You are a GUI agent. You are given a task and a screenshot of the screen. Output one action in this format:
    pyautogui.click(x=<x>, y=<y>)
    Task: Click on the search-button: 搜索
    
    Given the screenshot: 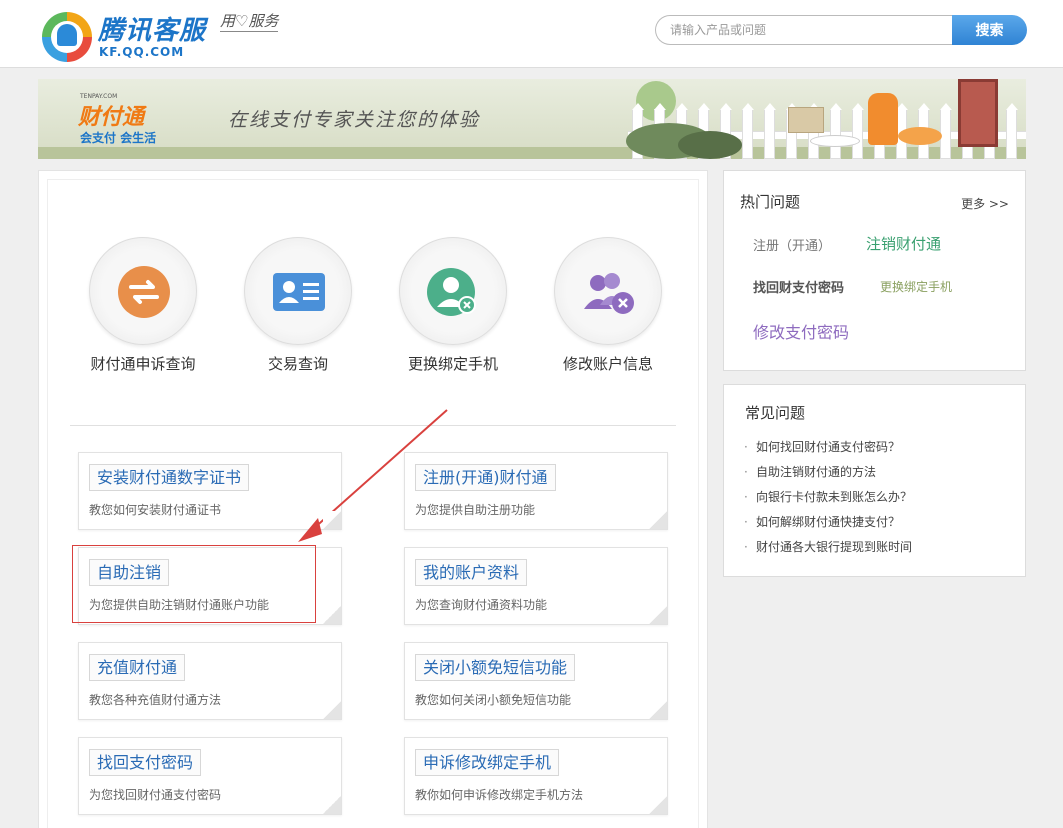 What is the action you would take?
    pyautogui.click(x=989, y=30)
    